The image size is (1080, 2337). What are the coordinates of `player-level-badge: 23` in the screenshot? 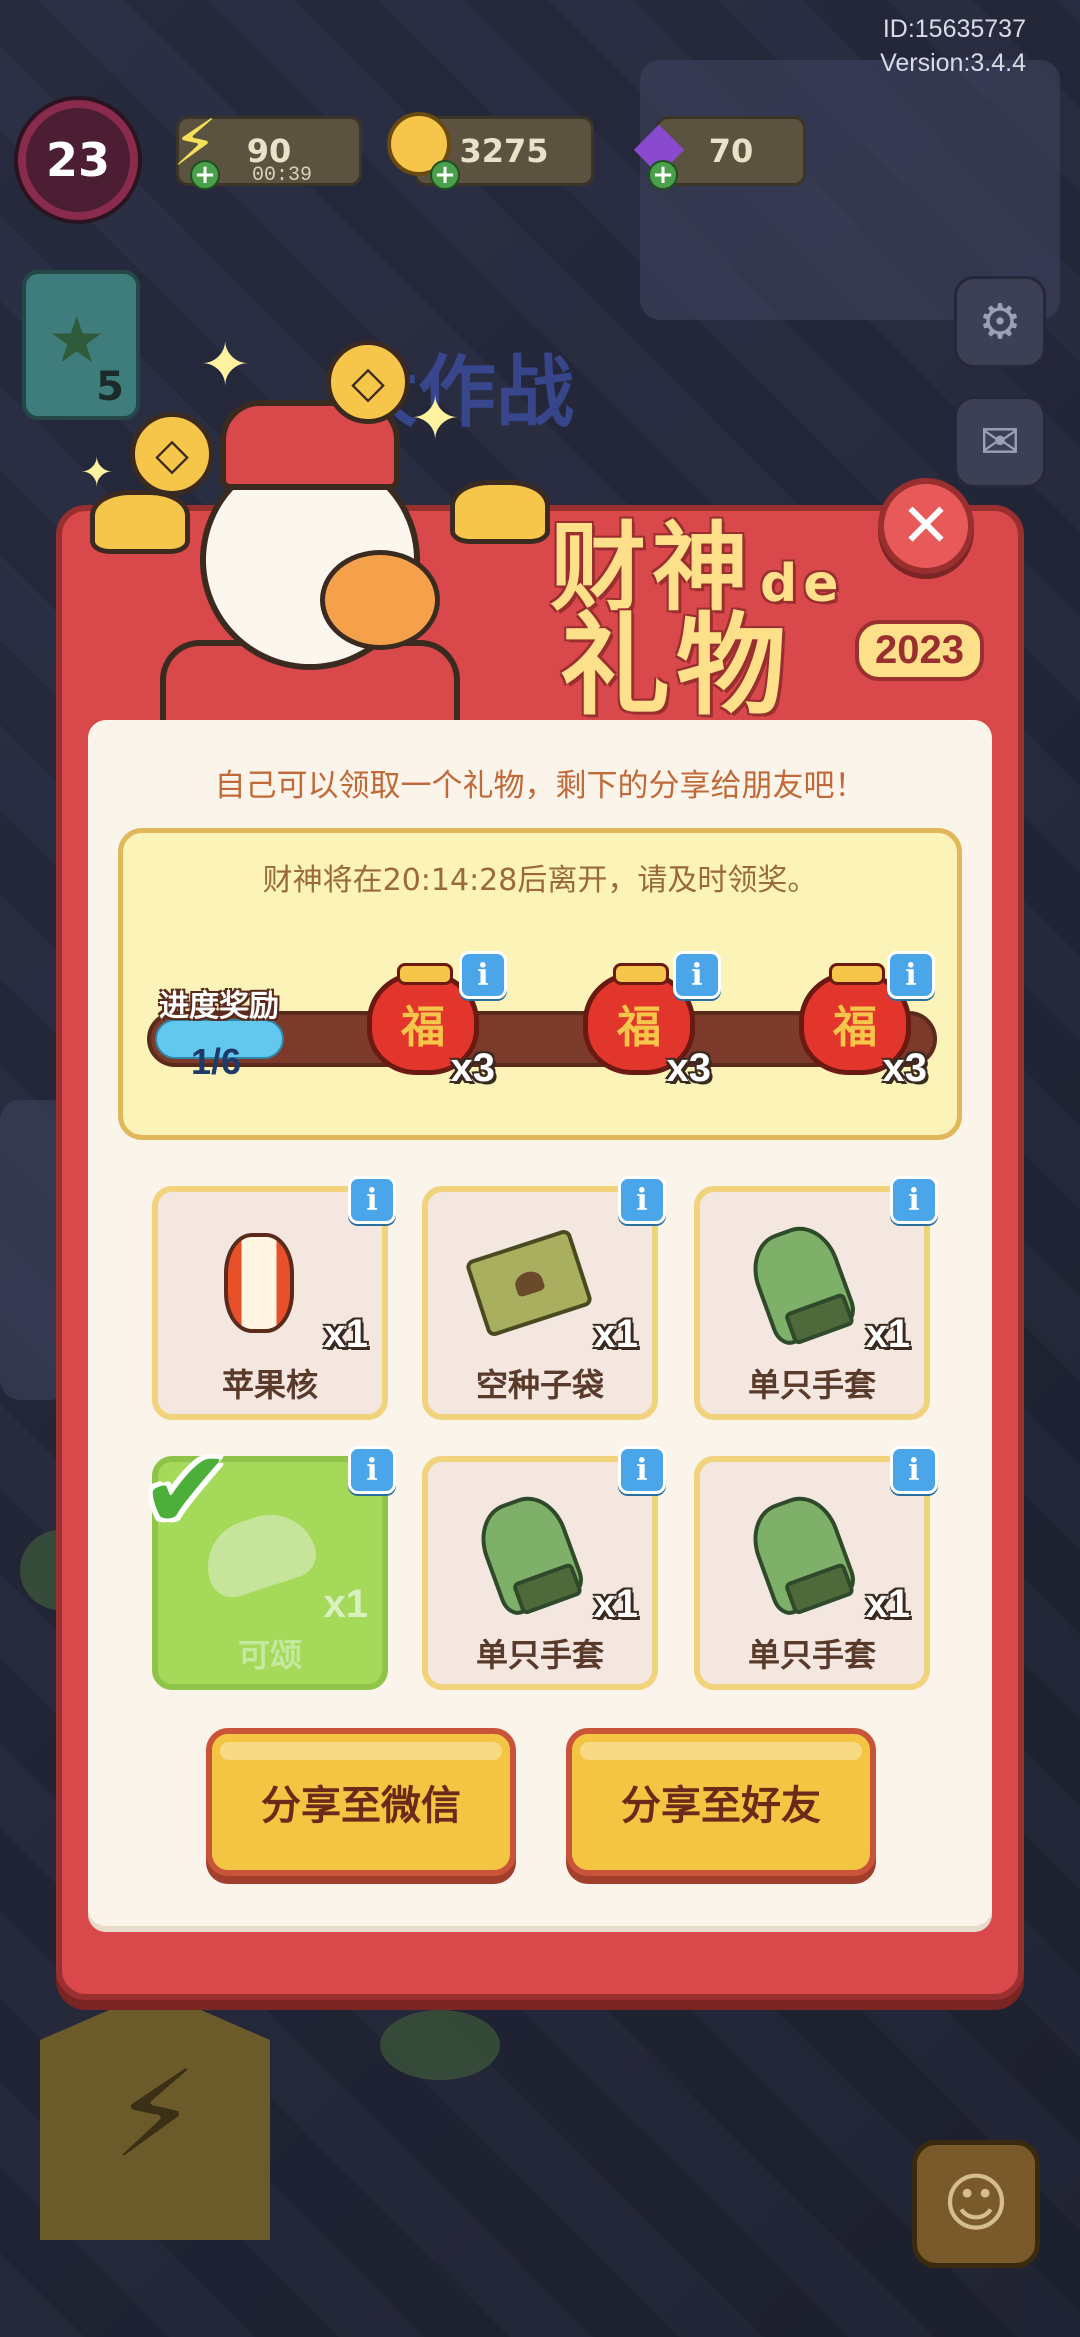 It's located at (78, 160).